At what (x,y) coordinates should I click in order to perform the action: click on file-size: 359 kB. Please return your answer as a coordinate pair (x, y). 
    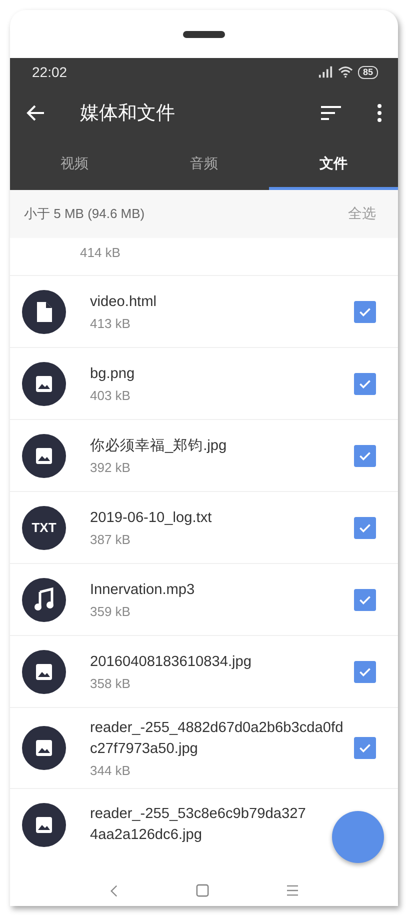
    Looking at the image, I should click on (111, 611).